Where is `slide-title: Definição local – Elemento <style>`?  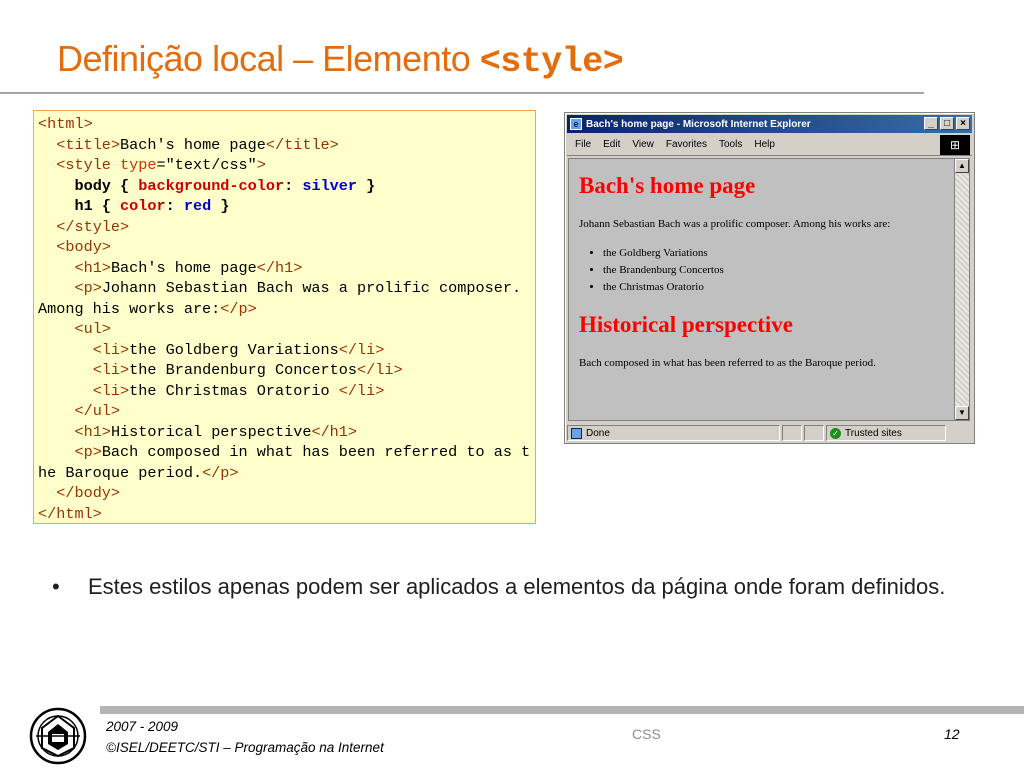
slide-title: Definição local – Elemento <style> is located at coordinates (340, 60).